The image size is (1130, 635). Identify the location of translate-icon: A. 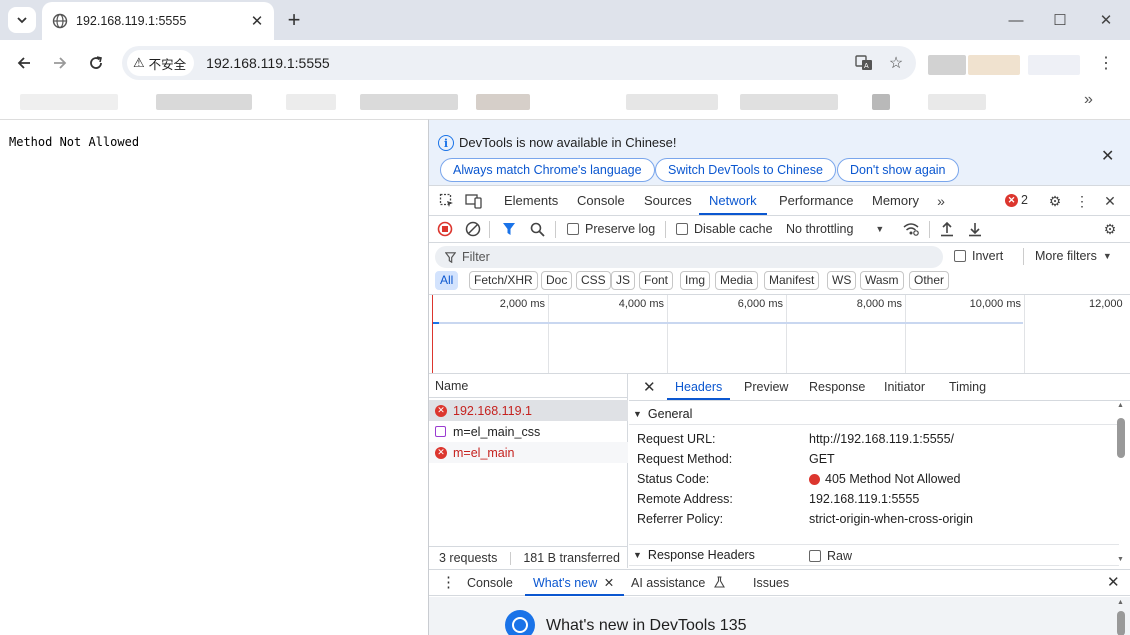
(864, 63).